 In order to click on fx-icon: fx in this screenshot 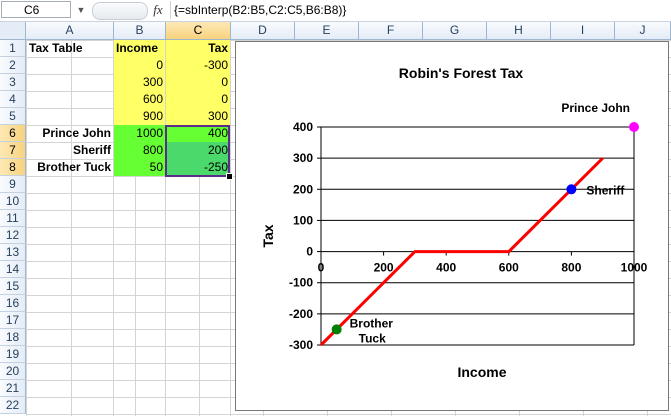, I will do `click(158, 10)`.